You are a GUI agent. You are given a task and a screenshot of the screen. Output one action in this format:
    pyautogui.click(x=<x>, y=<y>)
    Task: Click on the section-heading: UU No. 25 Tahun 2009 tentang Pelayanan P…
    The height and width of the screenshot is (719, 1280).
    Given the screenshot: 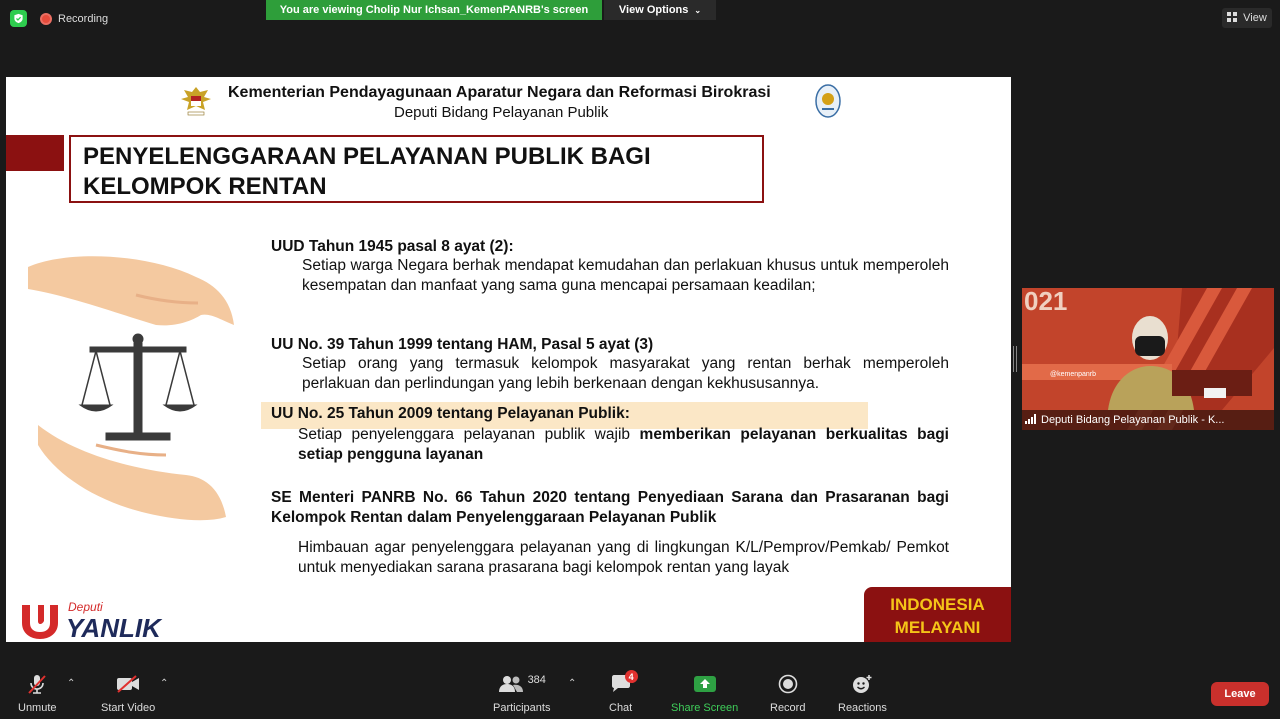 What is the action you would take?
    pyautogui.click(x=450, y=413)
    